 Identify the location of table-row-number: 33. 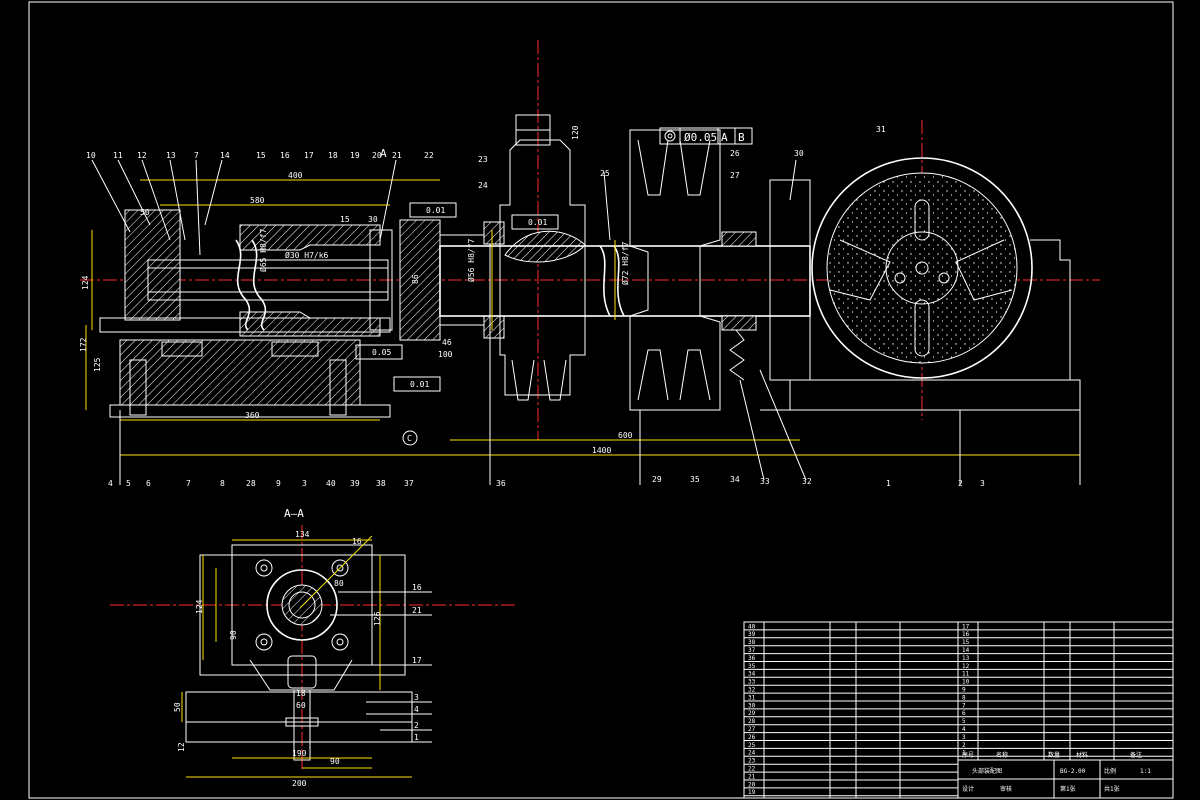
(752, 682).